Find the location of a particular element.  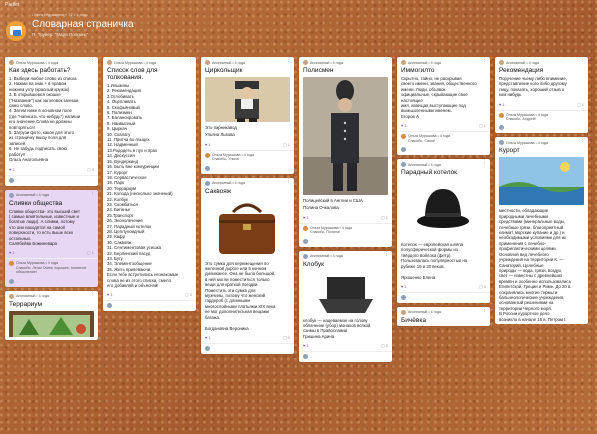

post-title: Парадный котелок is located at coordinates (429, 173).